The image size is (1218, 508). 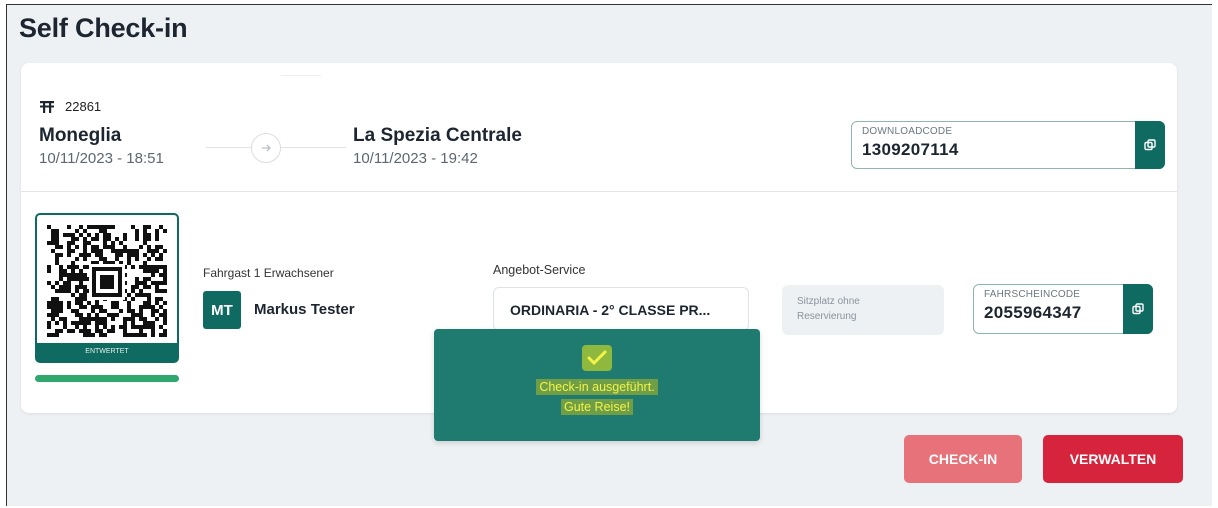 I want to click on seat-info: Sitzplatz ohne Reservierung, so click(x=863, y=310).